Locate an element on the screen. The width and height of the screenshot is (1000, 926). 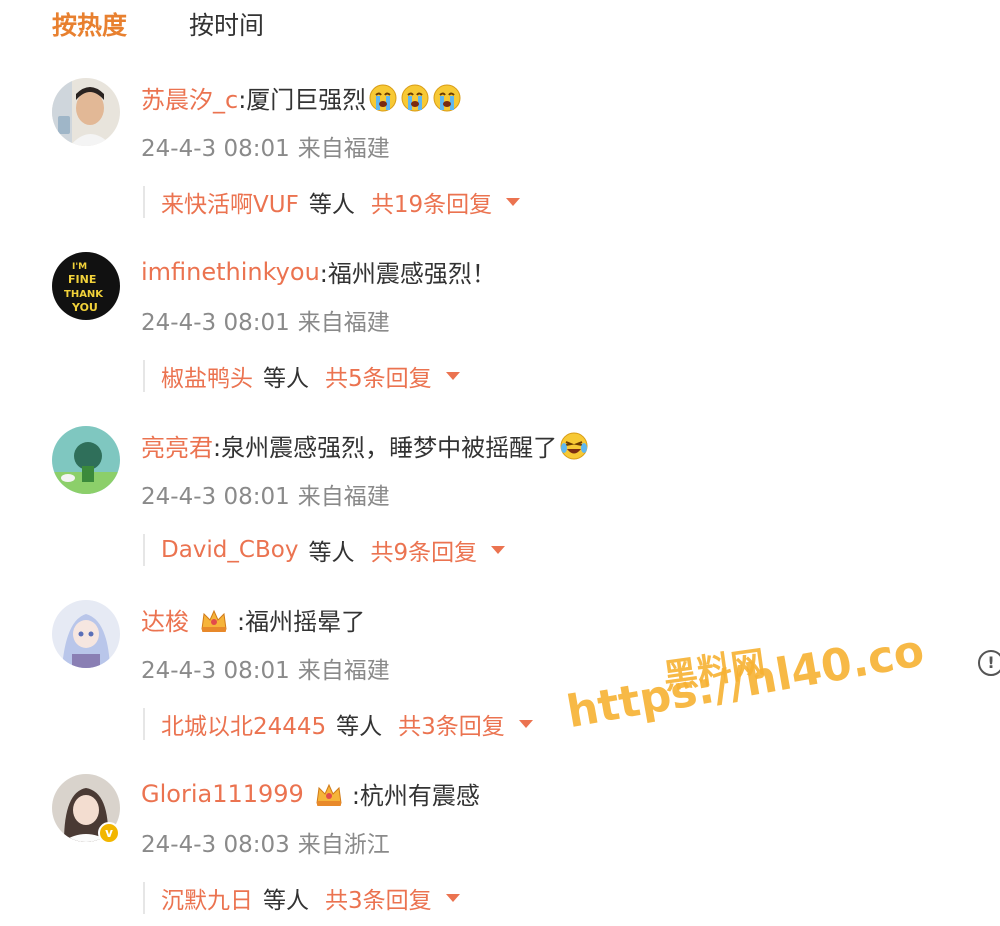
comment-meta: 24-4-3 08:03 来自浙江 is located at coordinates (265, 842).